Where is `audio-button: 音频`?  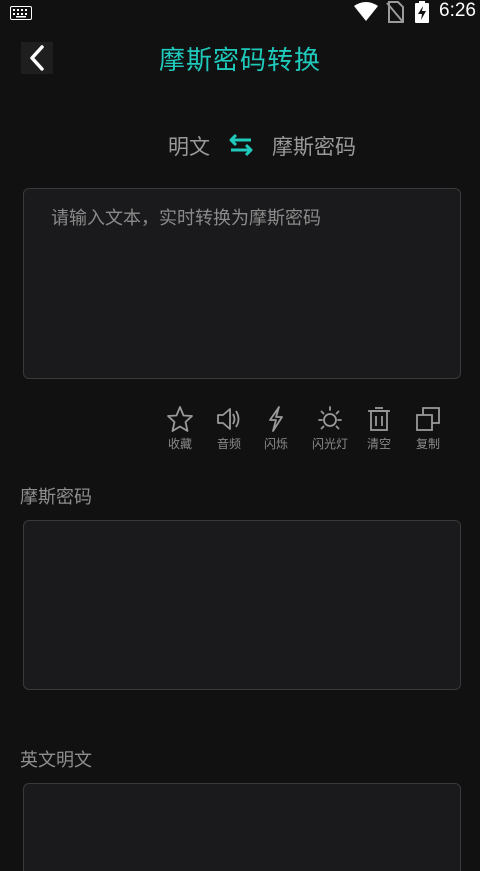 audio-button: 音频 is located at coordinates (229, 428).